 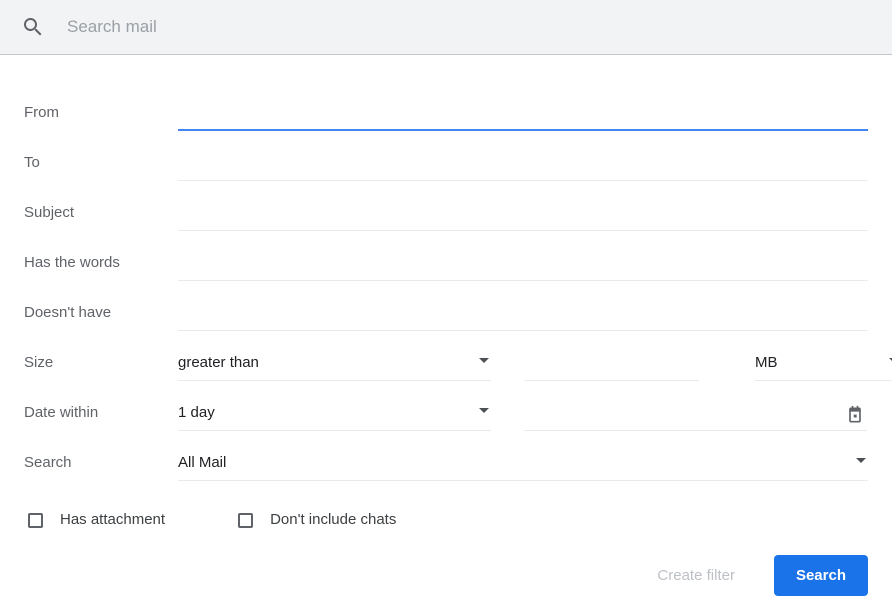 What do you see at coordinates (218, 362) in the screenshot?
I see `size-operator-value: greater than` at bounding box center [218, 362].